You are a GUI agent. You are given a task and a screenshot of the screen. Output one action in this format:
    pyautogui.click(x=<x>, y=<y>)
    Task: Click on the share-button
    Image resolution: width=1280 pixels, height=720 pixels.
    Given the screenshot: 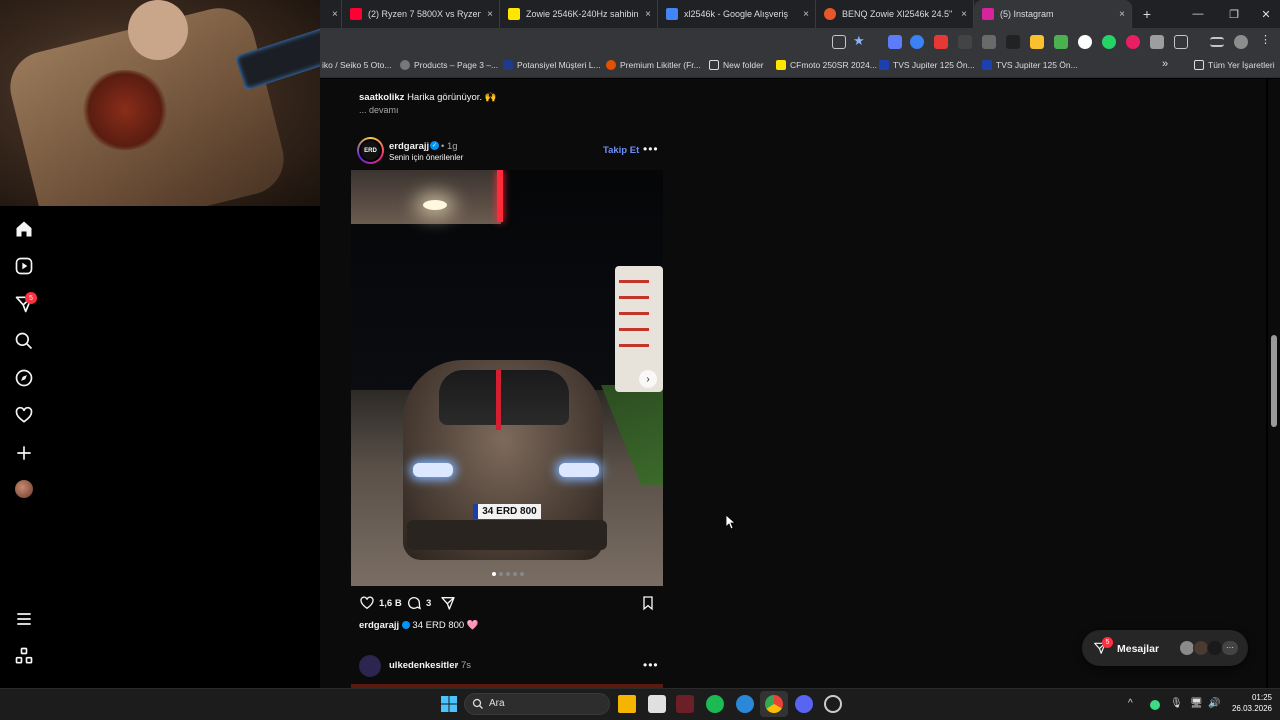 What is the action you would take?
    pyautogui.click(x=450, y=603)
    